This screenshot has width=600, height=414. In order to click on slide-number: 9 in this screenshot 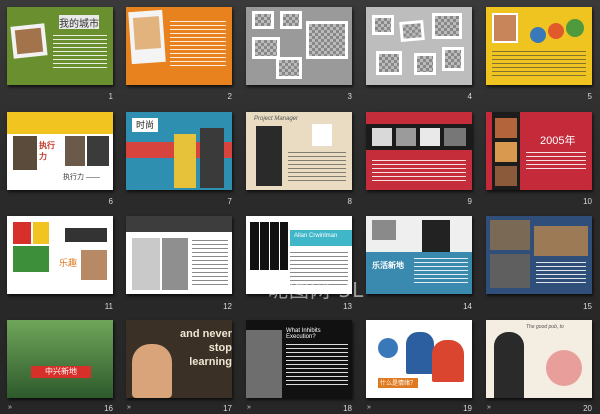, I will do `click(469, 201)`.